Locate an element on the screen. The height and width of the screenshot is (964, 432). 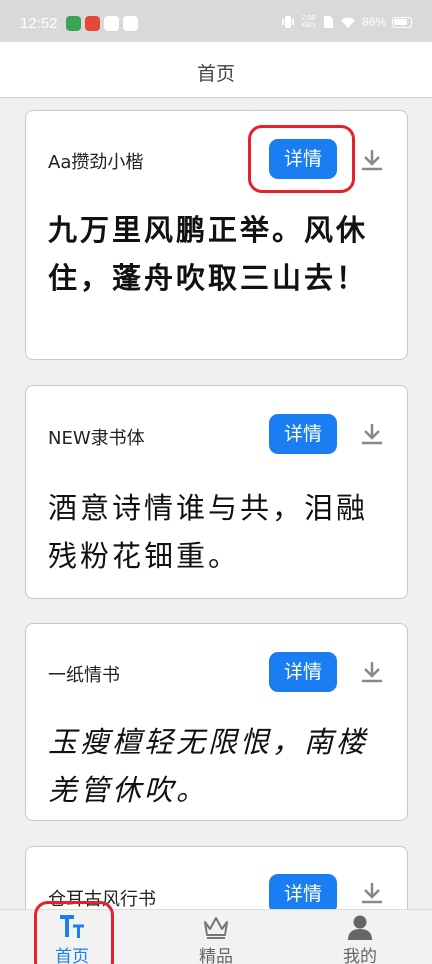
app-notification-icon is located at coordinates (73, 23).